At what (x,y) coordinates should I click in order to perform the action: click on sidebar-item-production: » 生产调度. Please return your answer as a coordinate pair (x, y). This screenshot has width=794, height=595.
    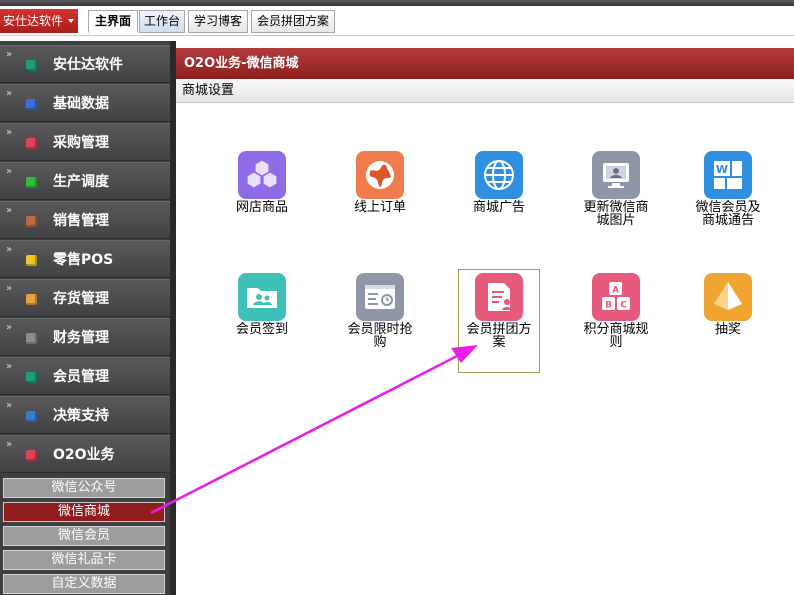
    Looking at the image, I should click on (85, 181).